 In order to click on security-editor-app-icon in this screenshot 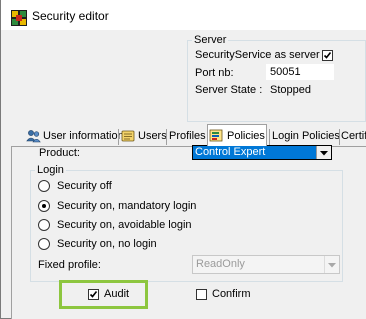, I will do `click(19, 18)`.